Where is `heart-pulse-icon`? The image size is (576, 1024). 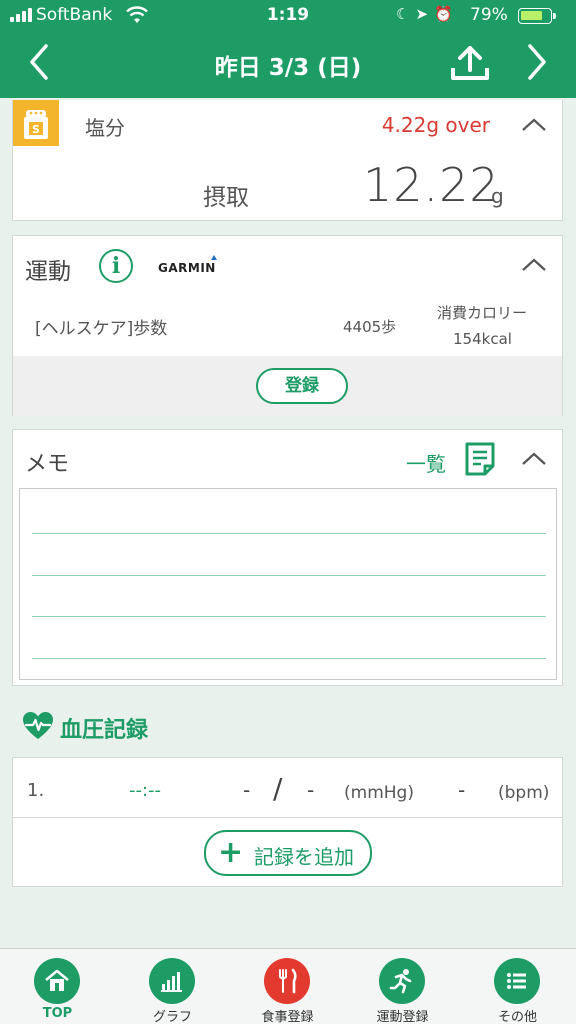 heart-pulse-icon is located at coordinates (38, 725).